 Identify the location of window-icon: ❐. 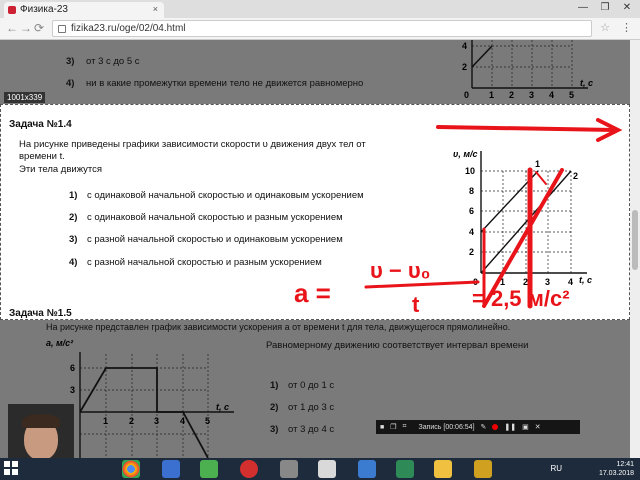
(393, 427).